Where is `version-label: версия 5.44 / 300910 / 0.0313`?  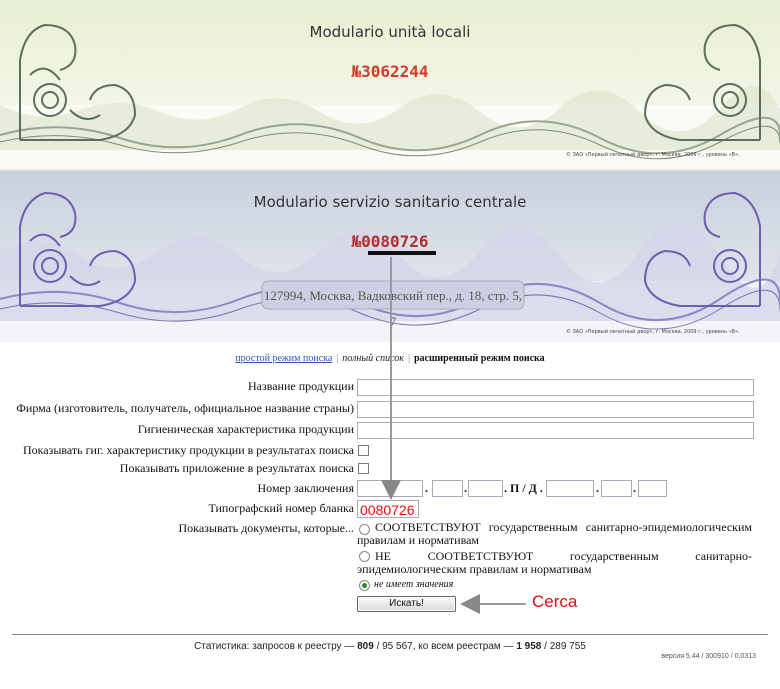 version-label: версия 5.44 / 300910 / 0.0313 is located at coordinates (708, 656).